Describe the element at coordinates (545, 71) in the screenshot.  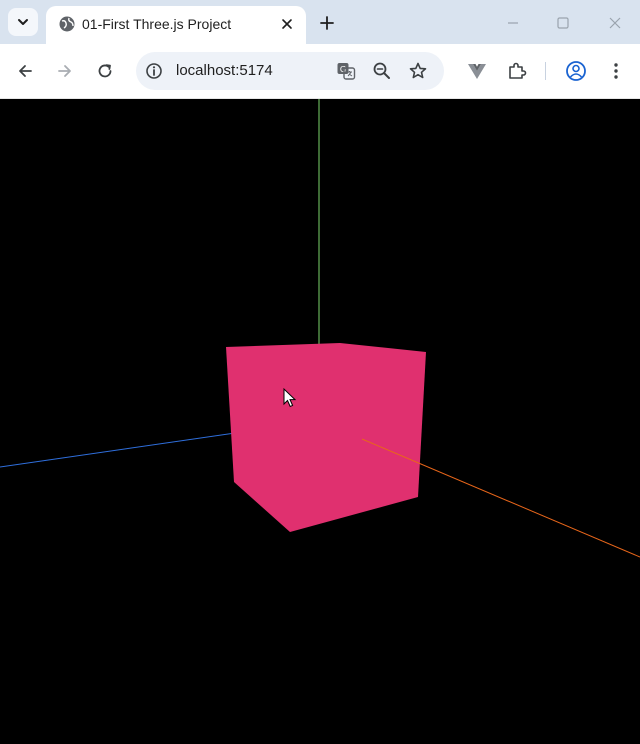
I see `toolbar-separator` at that location.